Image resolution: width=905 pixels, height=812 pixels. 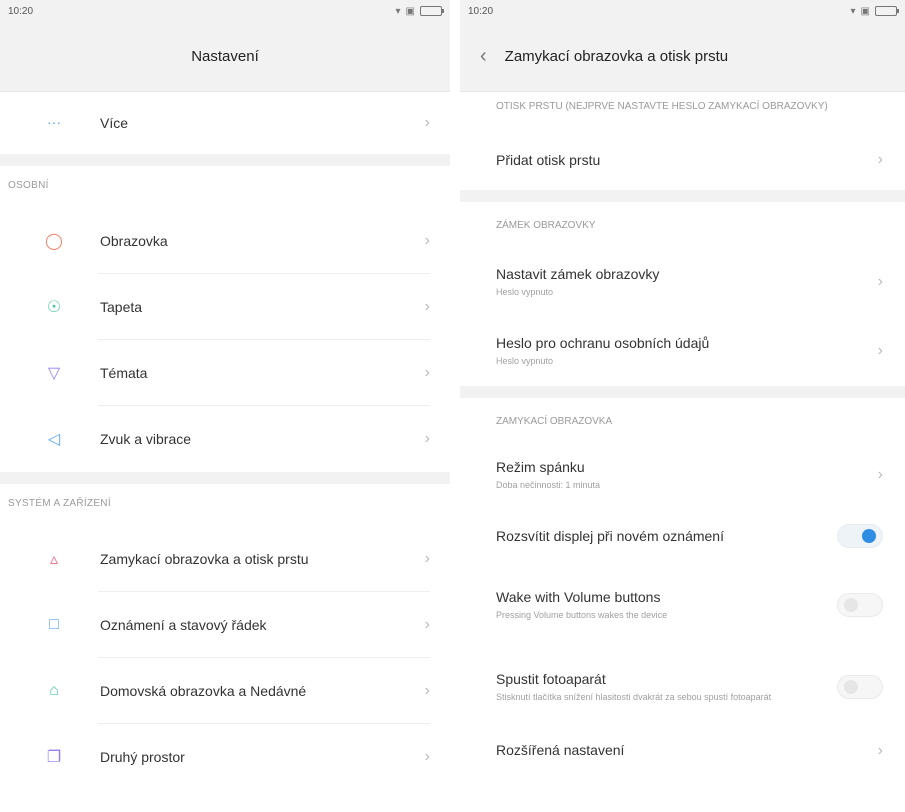 What do you see at coordinates (578, 596) in the screenshot?
I see `item-title: Wake with Volume buttons` at bounding box center [578, 596].